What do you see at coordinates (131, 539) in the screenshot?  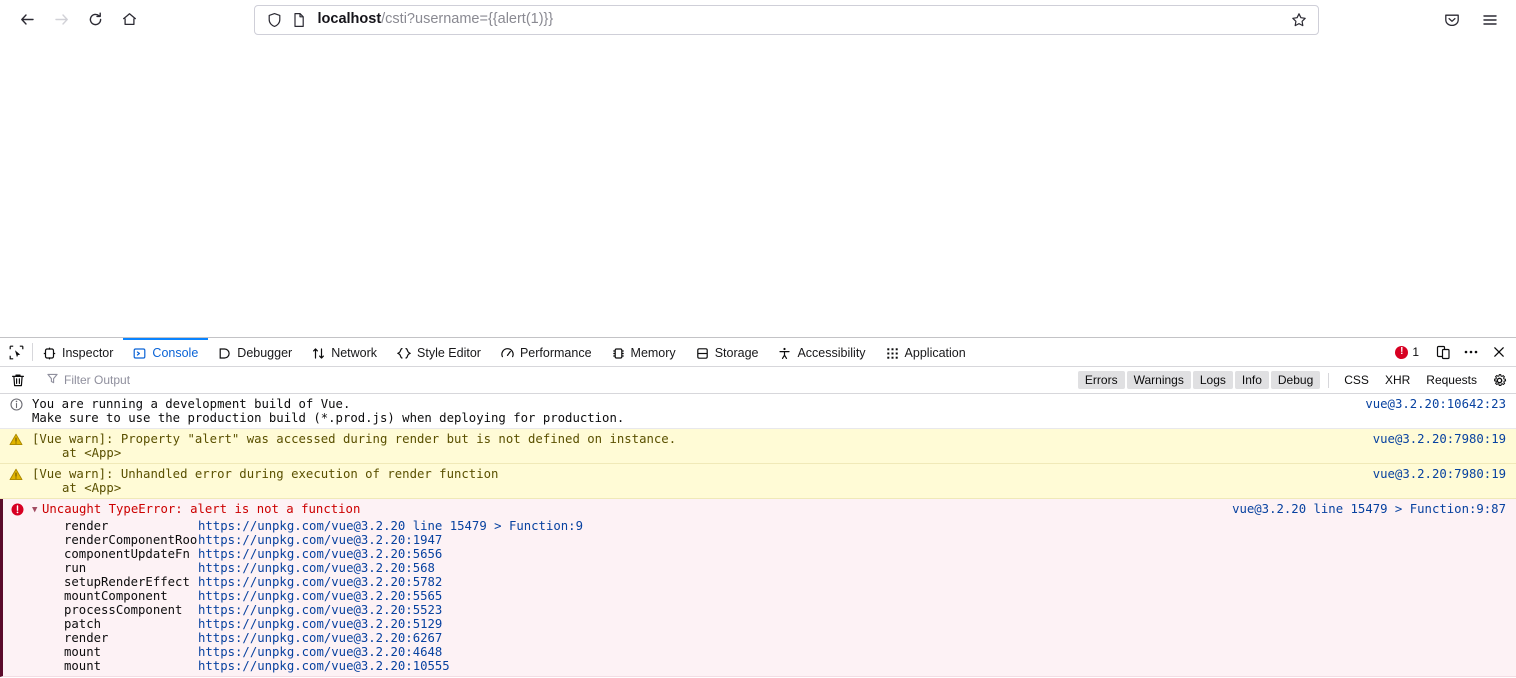 I see `stack-frame-function: renderComponentRoot` at bounding box center [131, 539].